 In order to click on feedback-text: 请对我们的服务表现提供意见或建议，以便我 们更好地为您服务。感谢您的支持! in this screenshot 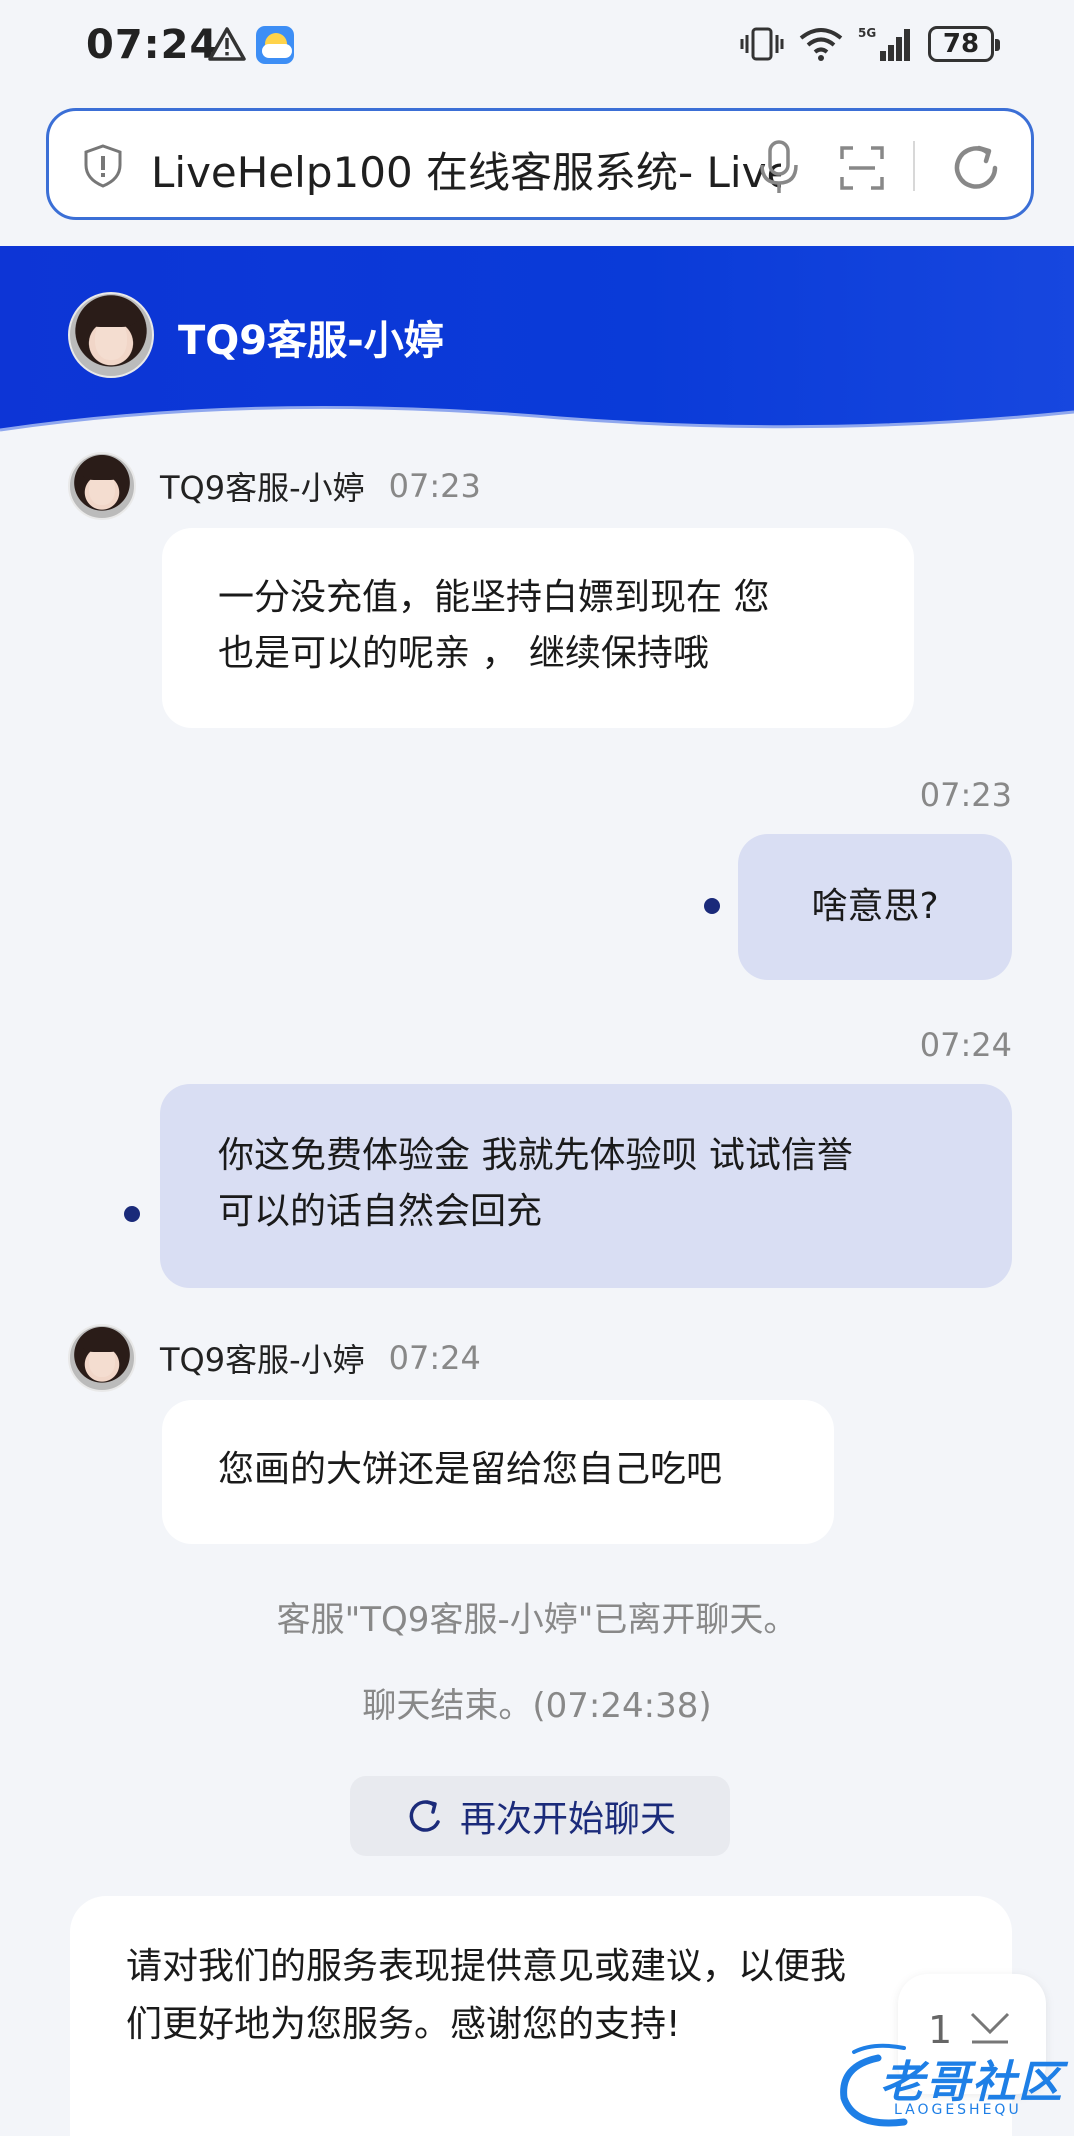, I will do `click(541, 1996)`.